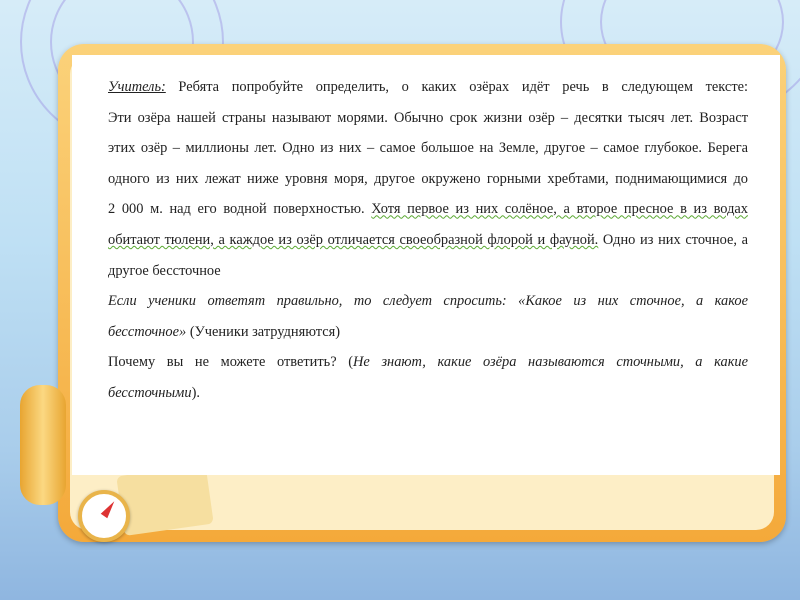  What do you see at coordinates (263, 331) in the screenshot?
I see `text-segment: (Ученики затрудняются)` at bounding box center [263, 331].